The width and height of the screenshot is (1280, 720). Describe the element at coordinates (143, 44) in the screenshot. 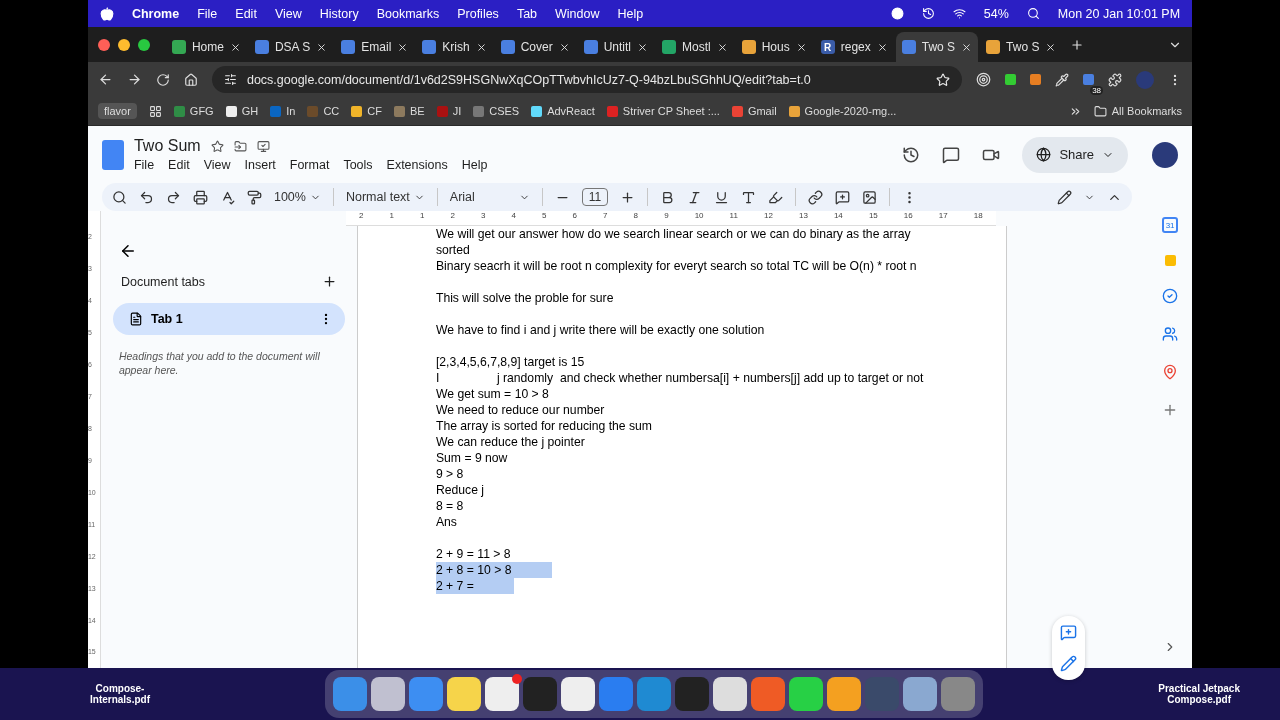

I see `zoom-dot` at that location.